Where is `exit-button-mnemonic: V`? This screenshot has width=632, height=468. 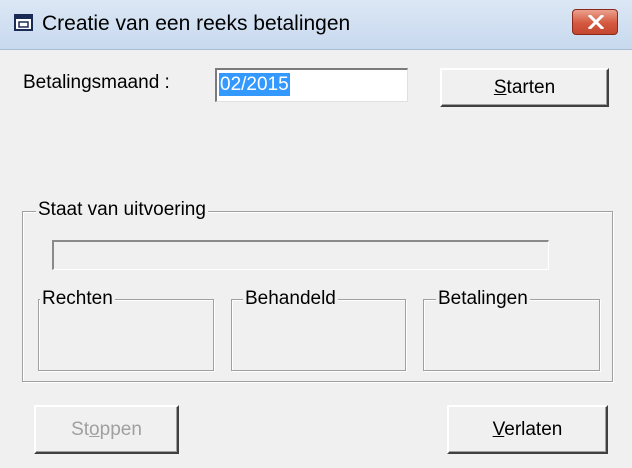
exit-button-mnemonic: V is located at coordinates (498, 429).